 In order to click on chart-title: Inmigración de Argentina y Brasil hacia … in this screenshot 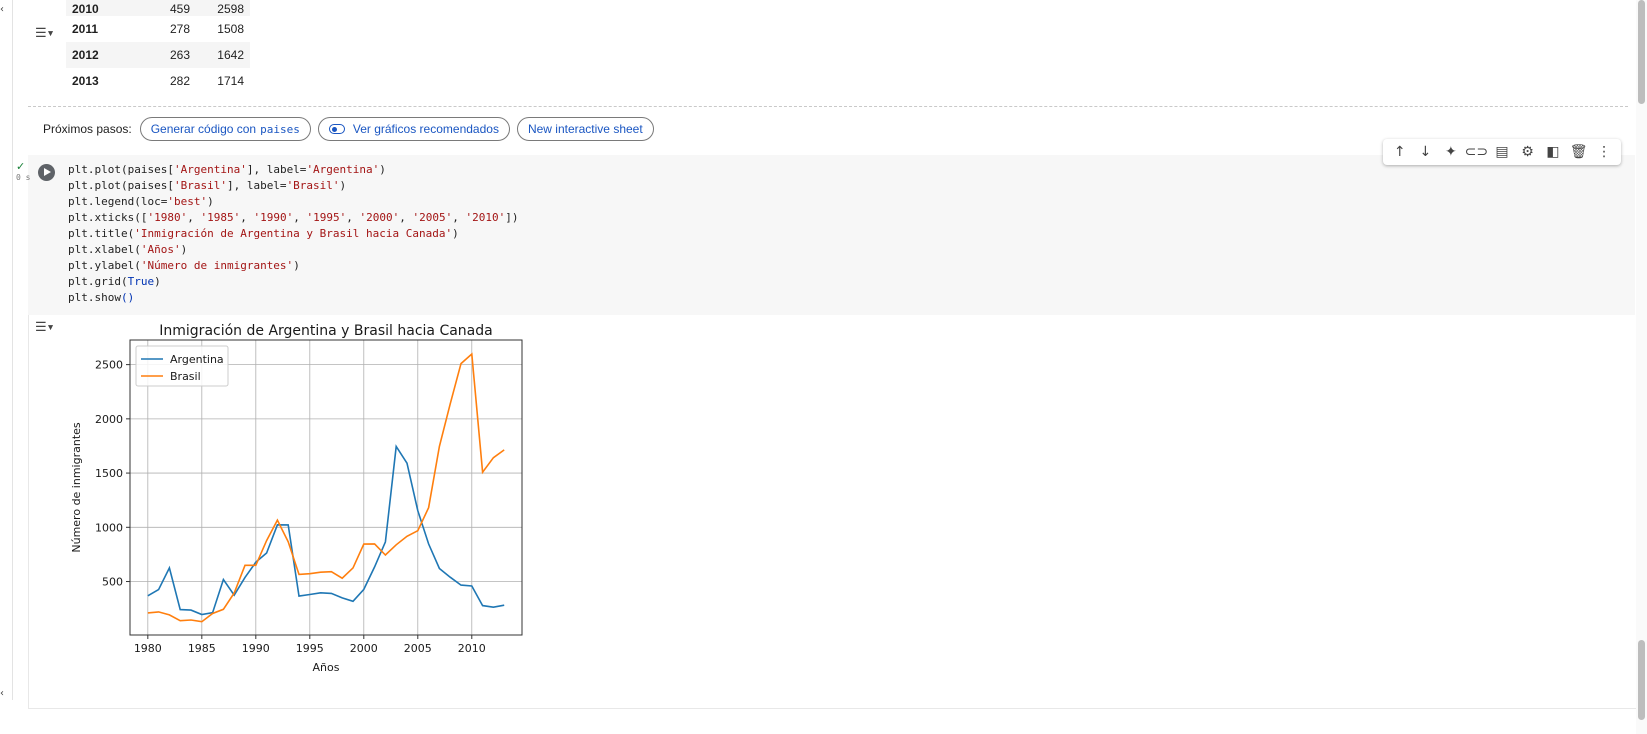, I will do `click(325, 331)`.